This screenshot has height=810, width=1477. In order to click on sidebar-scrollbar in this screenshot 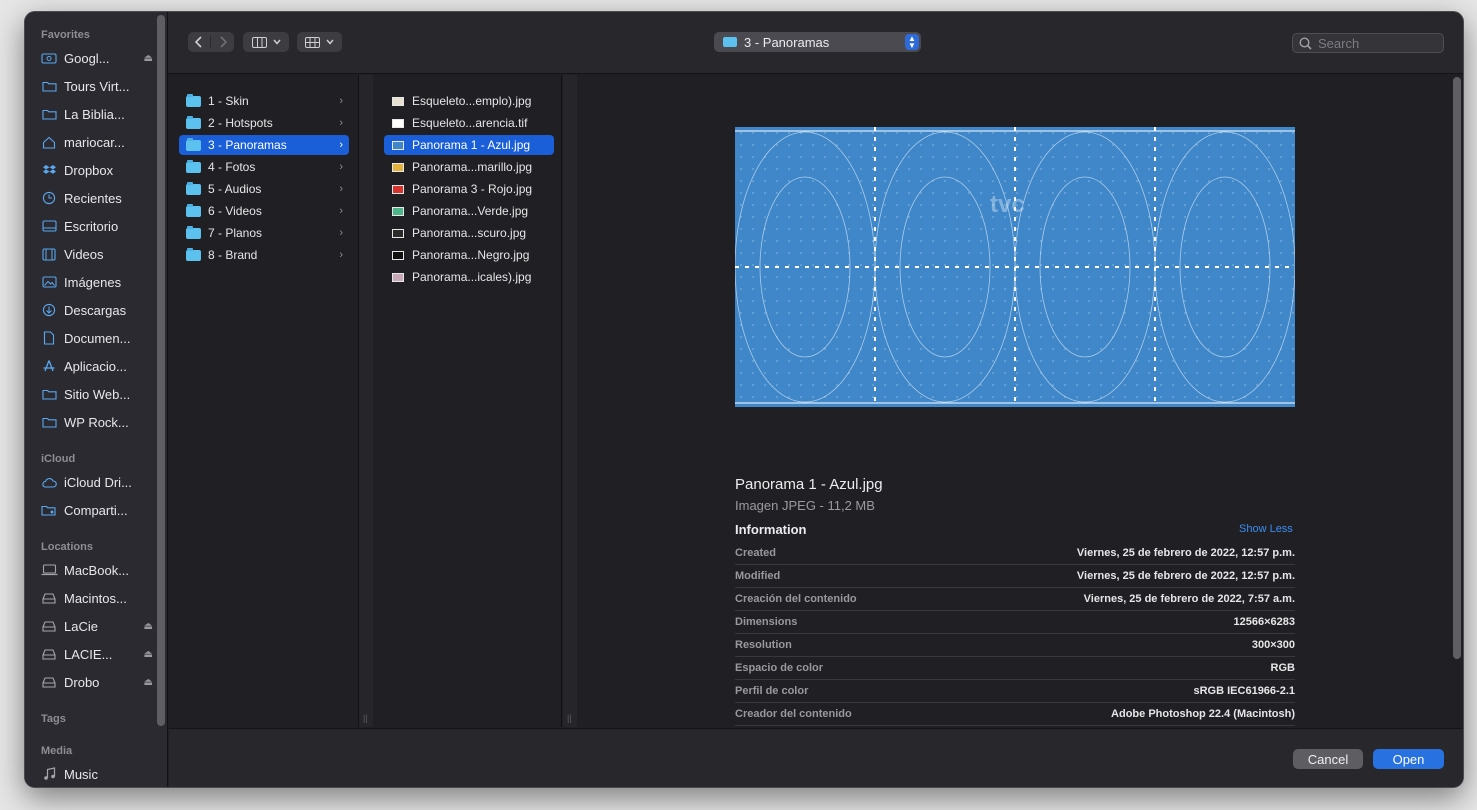, I will do `click(161, 370)`.